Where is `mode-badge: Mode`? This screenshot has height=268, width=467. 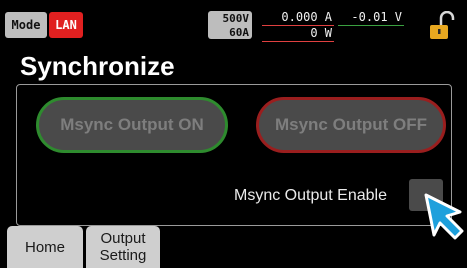
mode-badge: Mode is located at coordinates (26, 25).